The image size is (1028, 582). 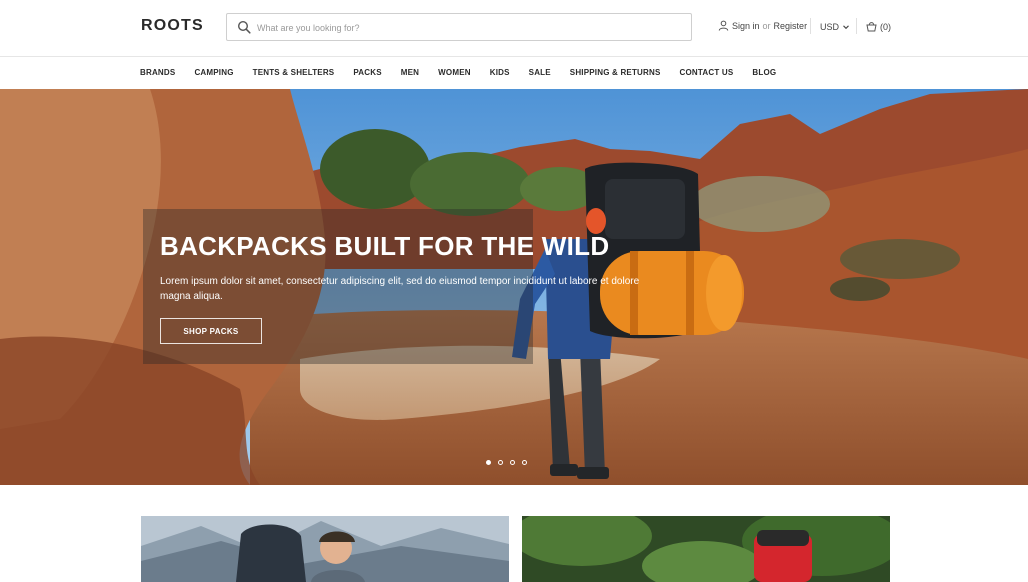 What do you see at coordinates (385, 246) in the screenshot?
I see `hero-title: BACKPACKS BUILT FOR THE WILD` at bounding box center [385, 246].